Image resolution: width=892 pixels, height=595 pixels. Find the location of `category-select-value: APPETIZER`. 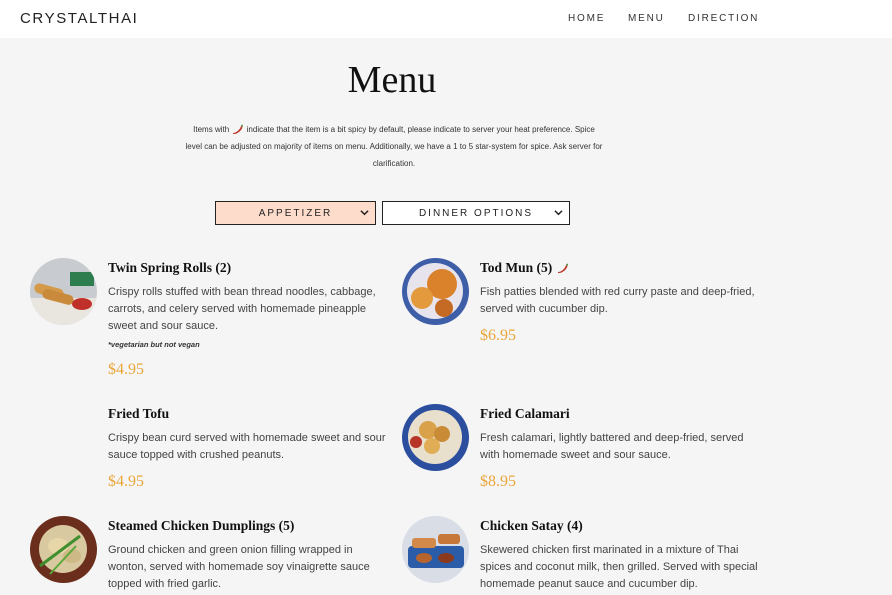

category-select-value: APPETIZER is located at coordinates (295, 213).